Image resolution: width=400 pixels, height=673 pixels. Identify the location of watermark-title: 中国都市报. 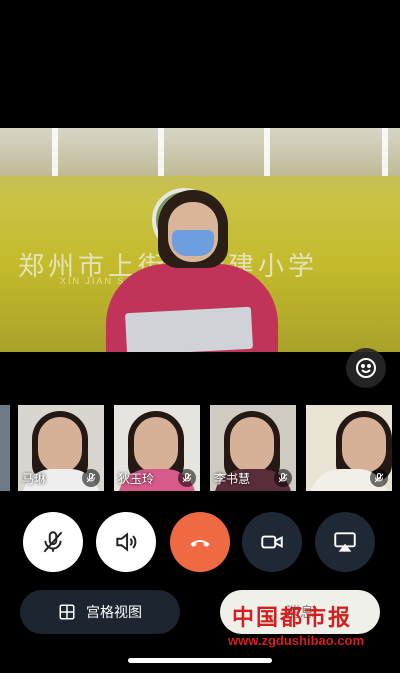
(292, 618).